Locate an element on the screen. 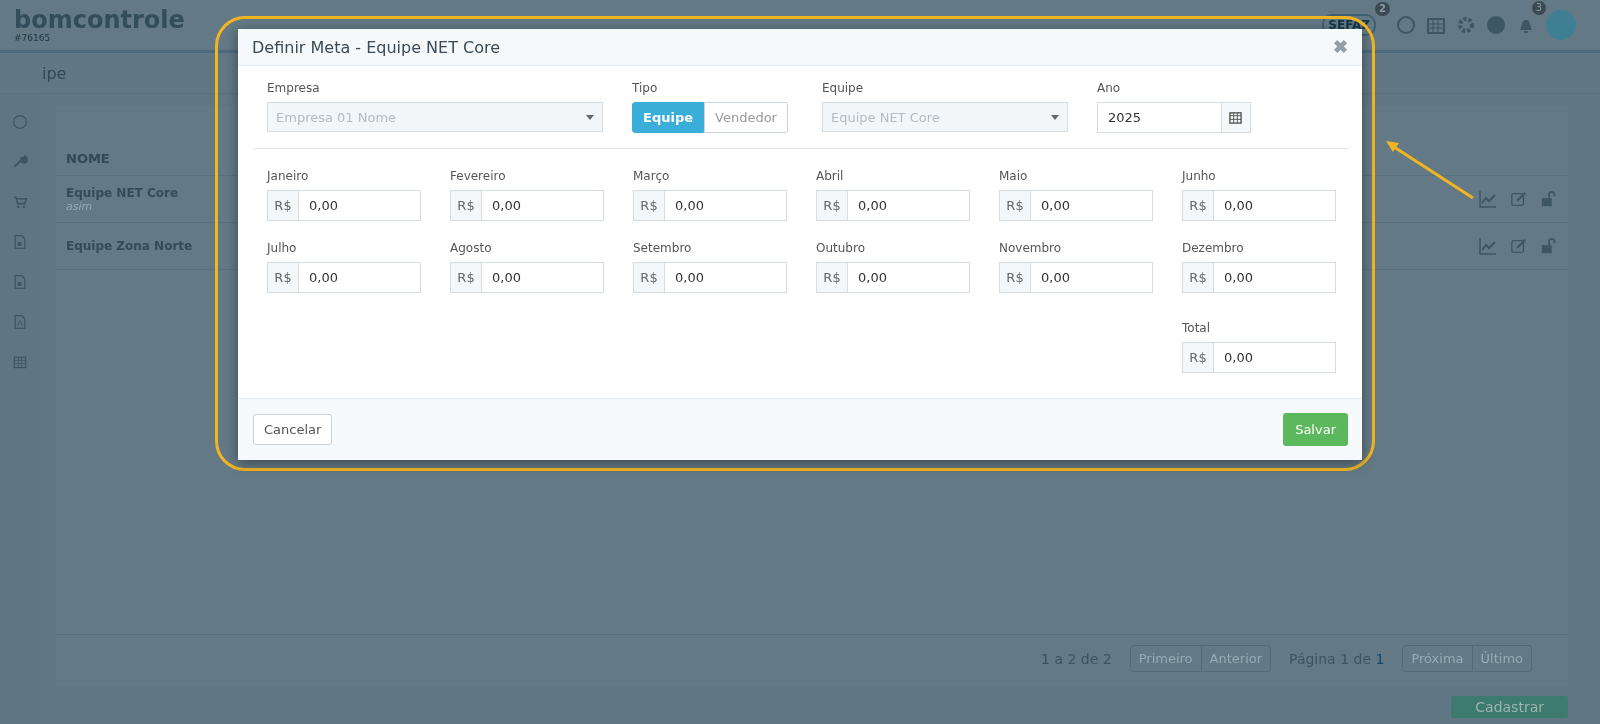  field-label: Abril is located at coordinates (830, 176).